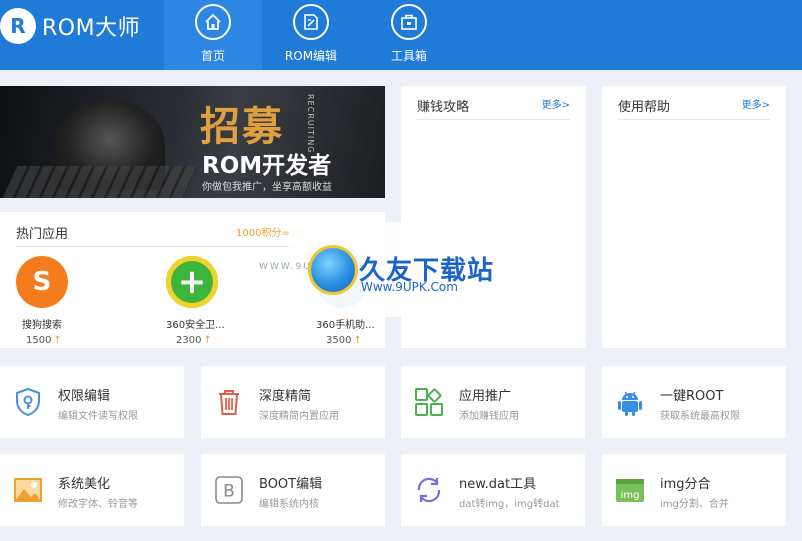  I want to click on tool-desc: 修改字体、铃音等, so click(98, 504).